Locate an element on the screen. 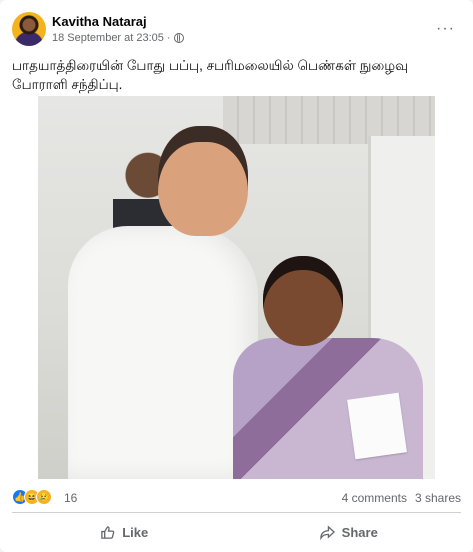  avatar is located at coordinates (29, 29).